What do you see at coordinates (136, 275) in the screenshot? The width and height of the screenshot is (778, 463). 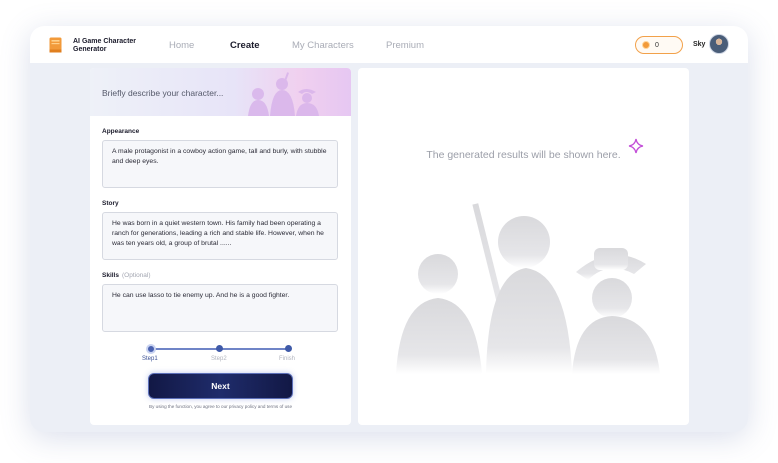 I see `optional-tag: (Optional)` at bounding box center [136, 275].